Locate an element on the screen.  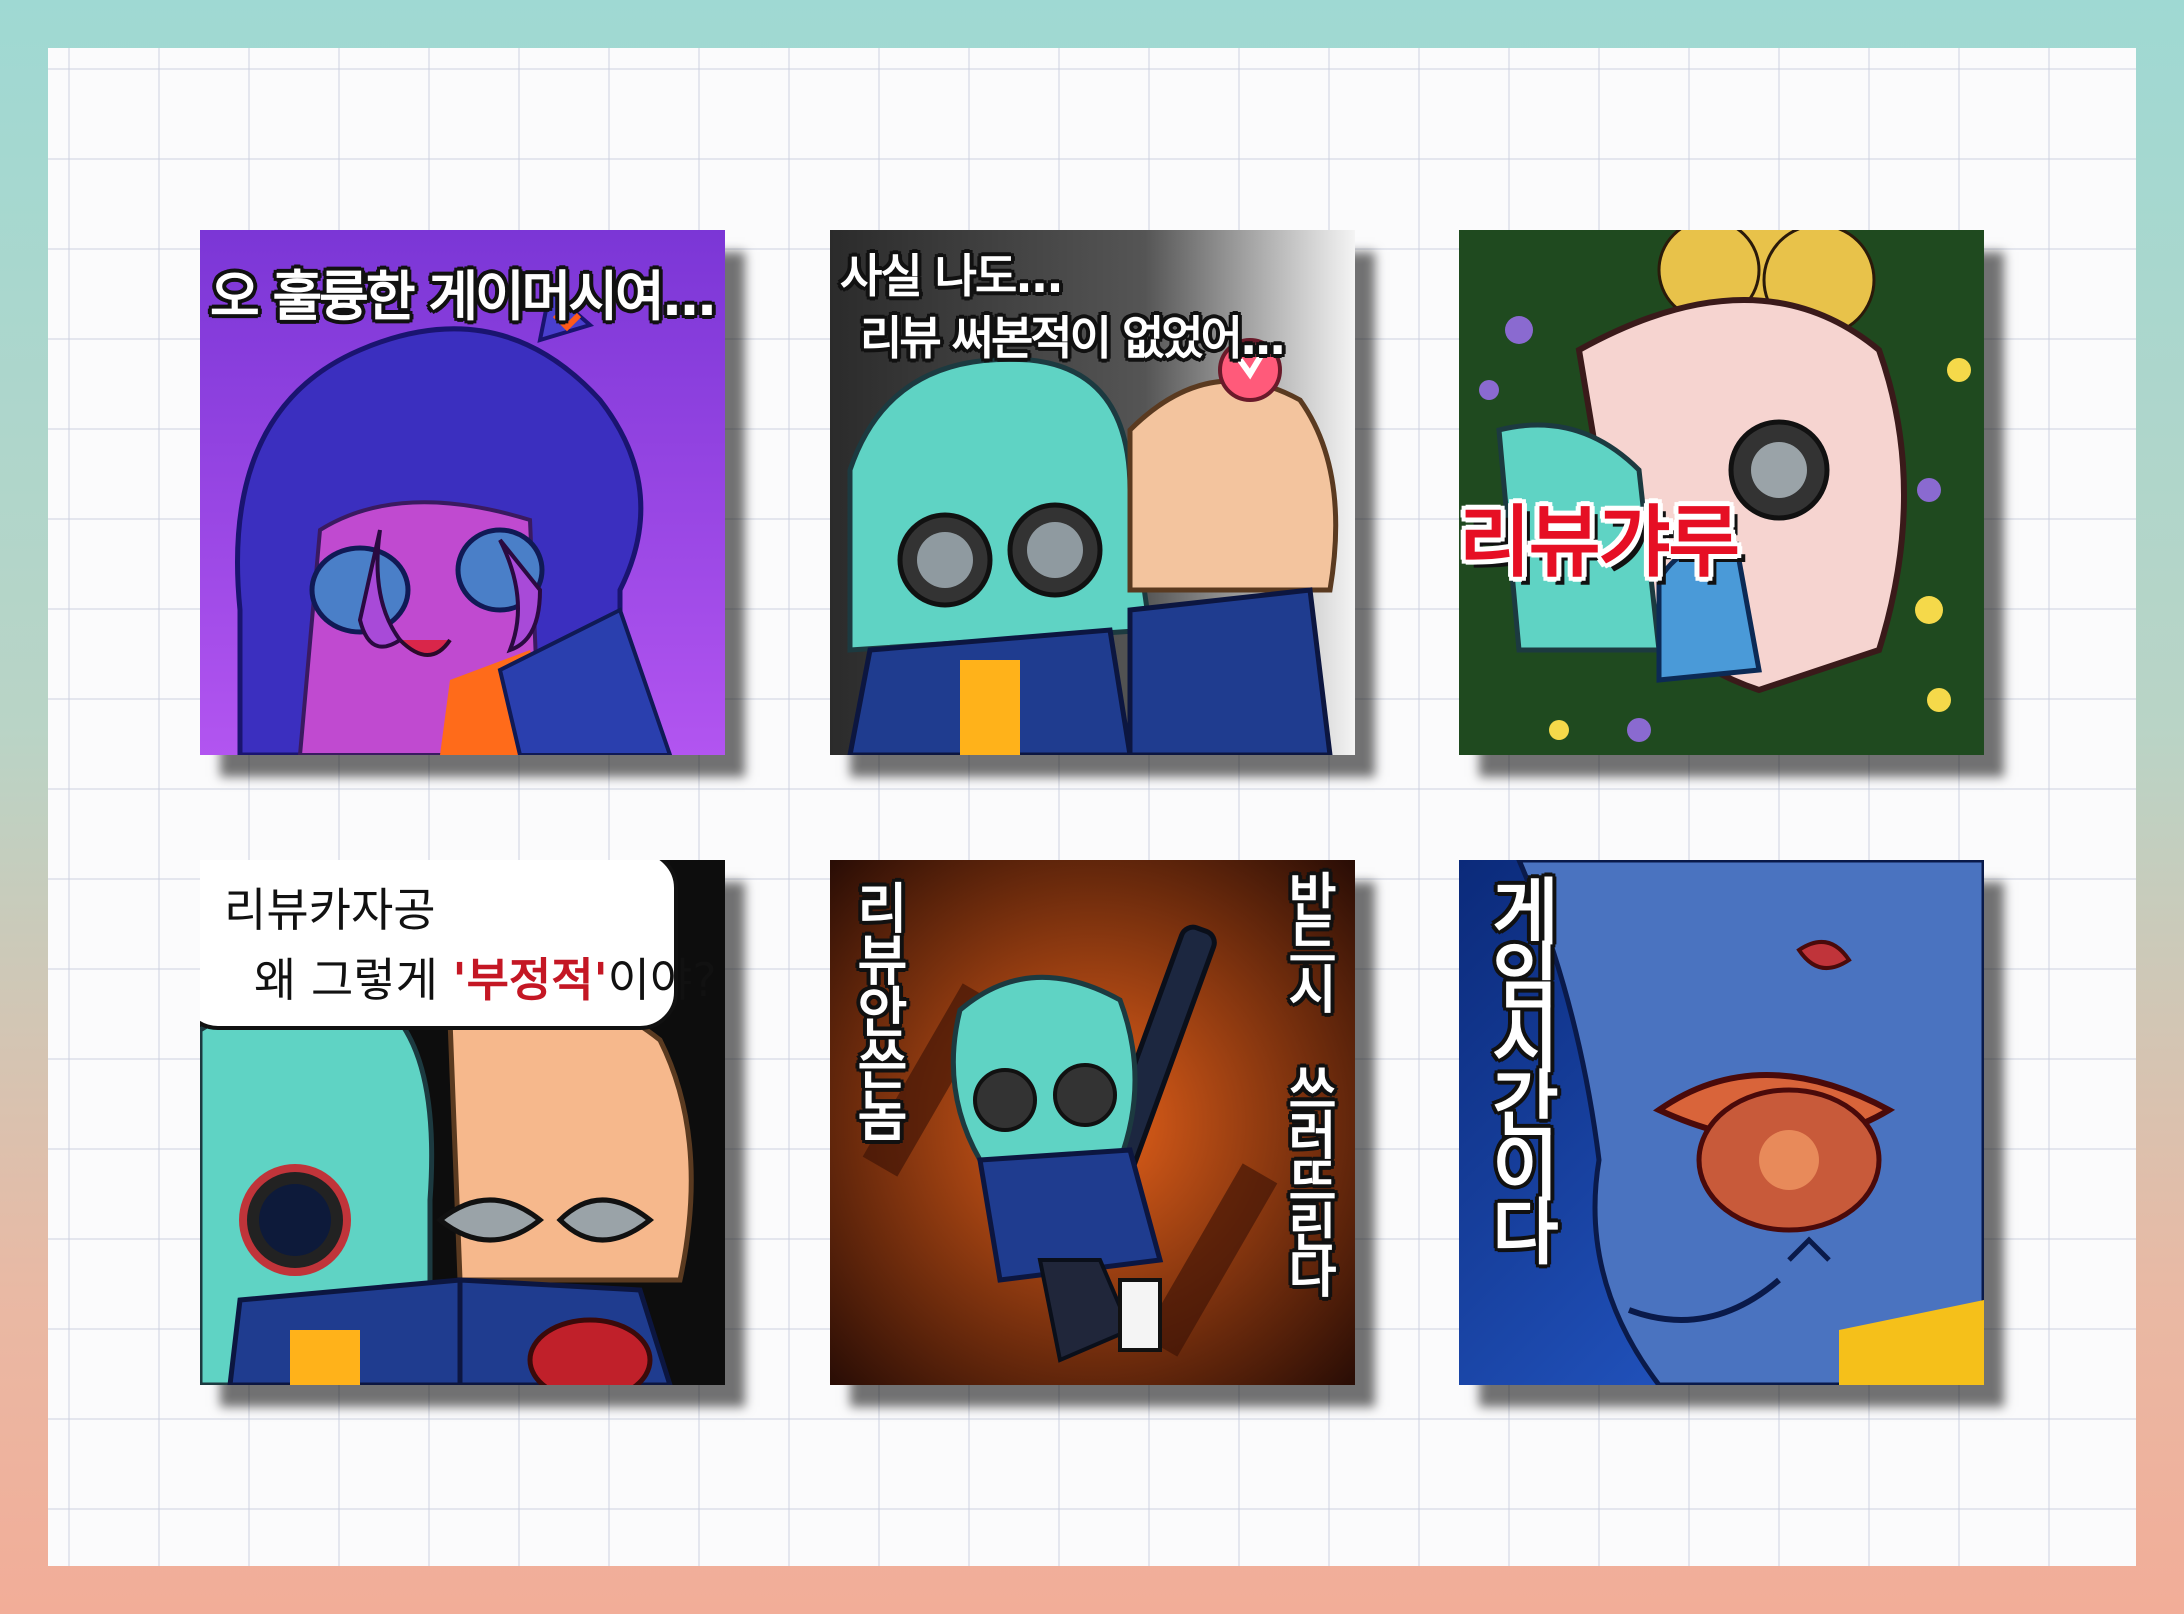
sticker-review-gyaru: 리뷰갸루 is located at coordinates (1721, 492).